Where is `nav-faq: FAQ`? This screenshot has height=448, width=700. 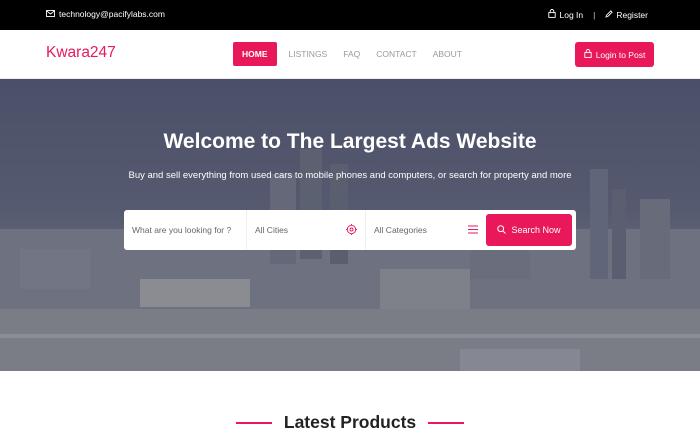 nav-faq: FAQ is located at coordinates (351, 54).